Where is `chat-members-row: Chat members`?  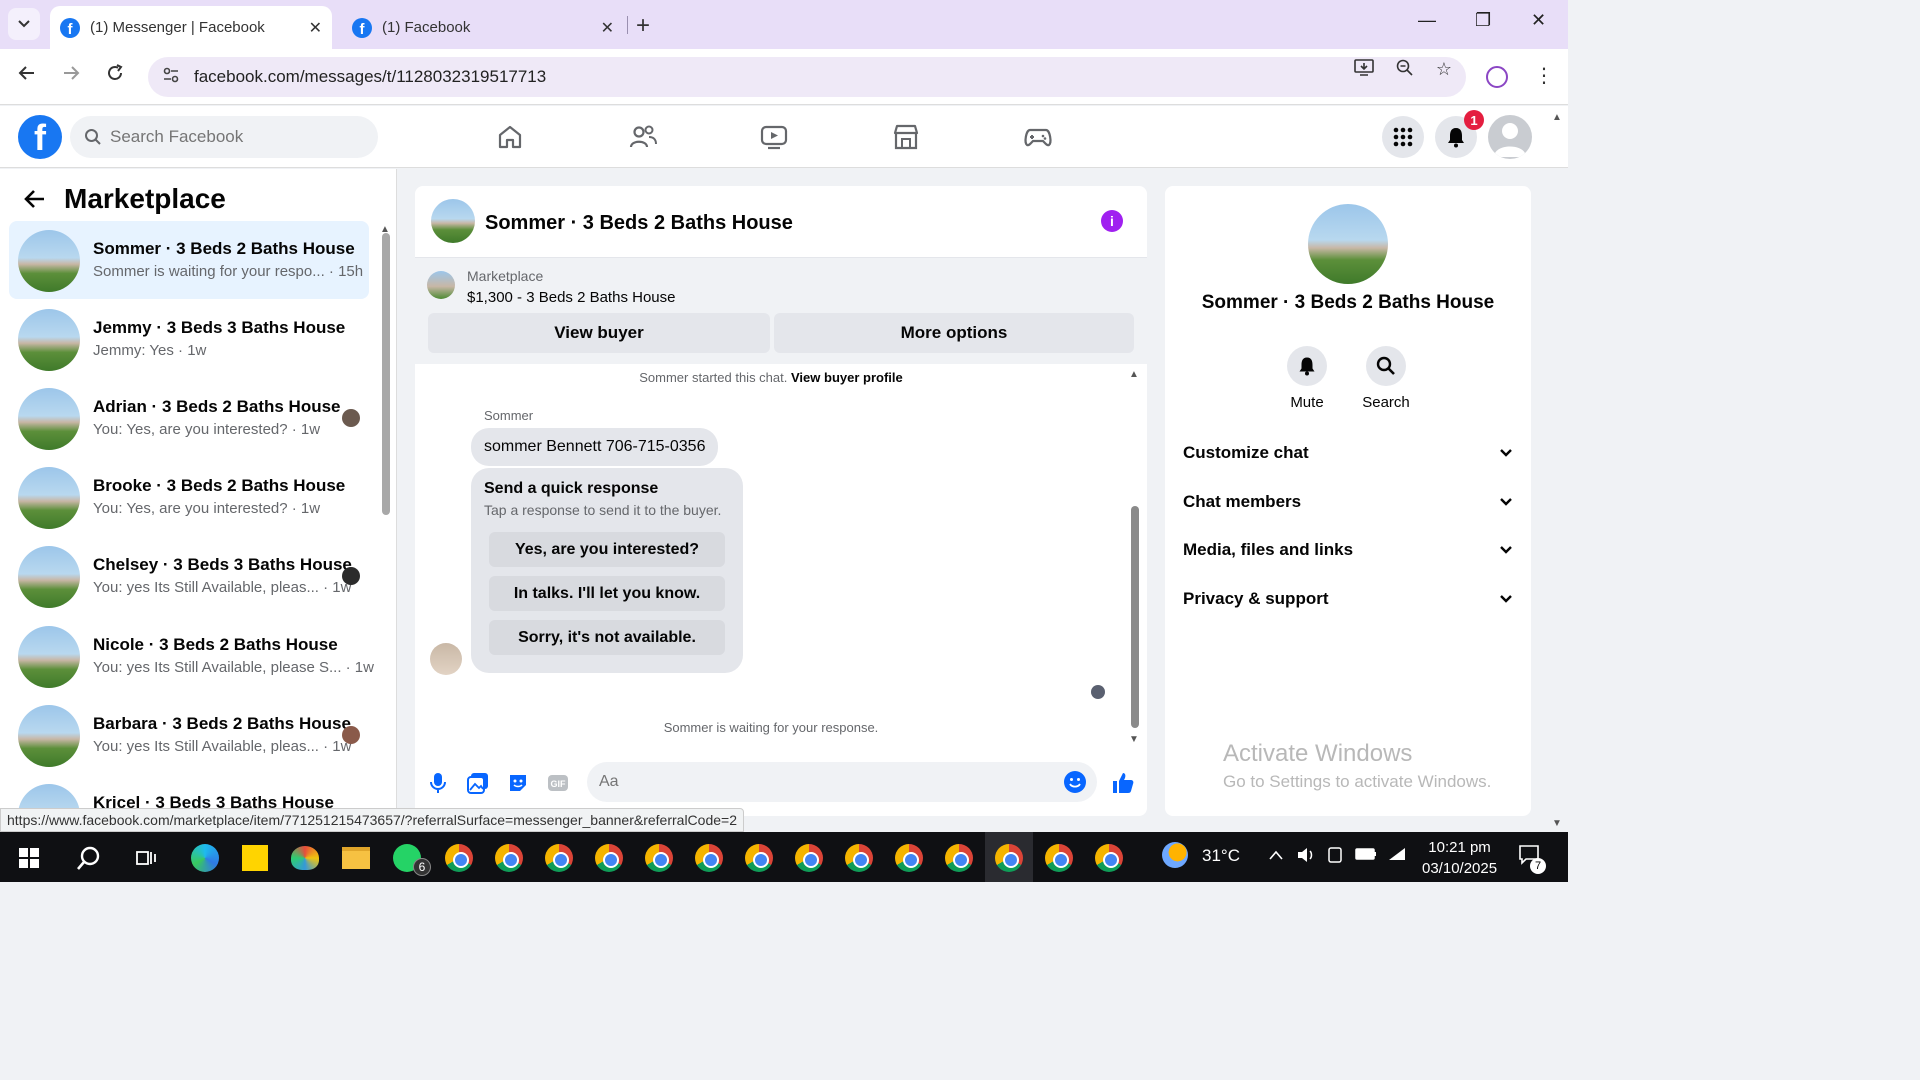 chat-members-row: Chat members is located at coordinates (1348, 502).